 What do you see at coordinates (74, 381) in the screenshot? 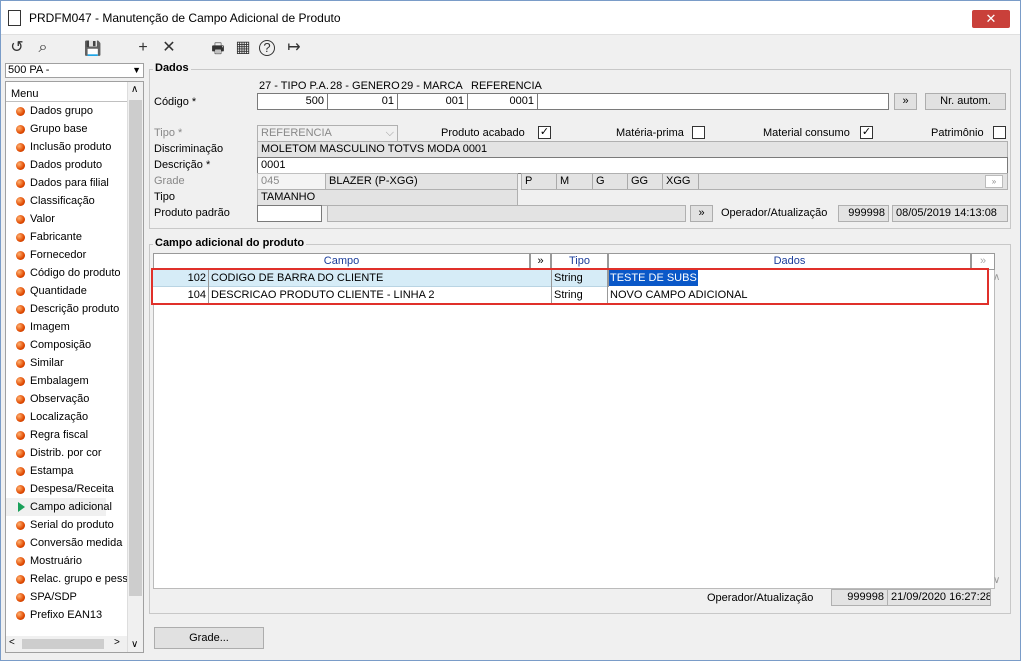
I see `menu-item: Embalagem` at bounding box center [74, 381].